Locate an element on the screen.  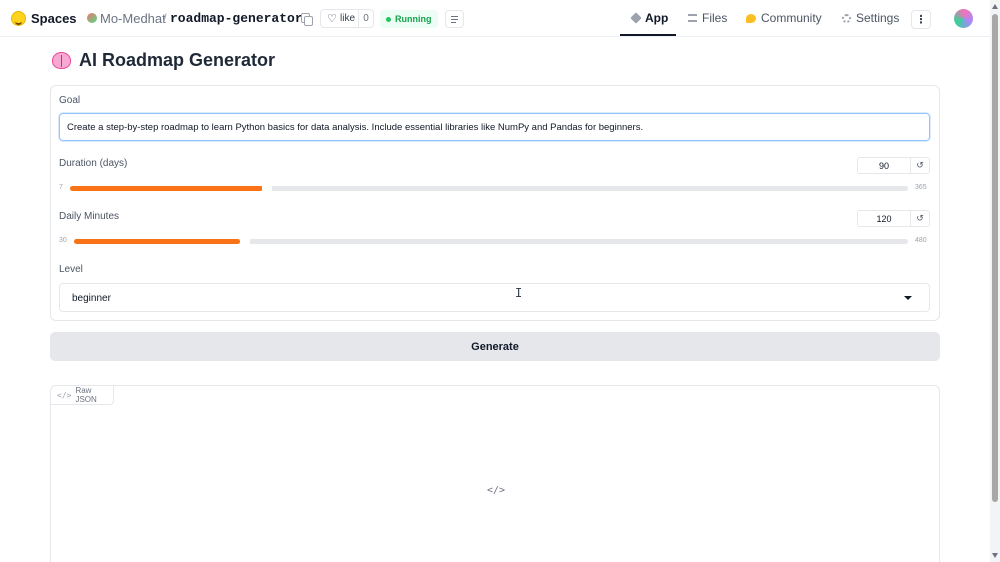
like-label: like is located at coordinates (348, 18).